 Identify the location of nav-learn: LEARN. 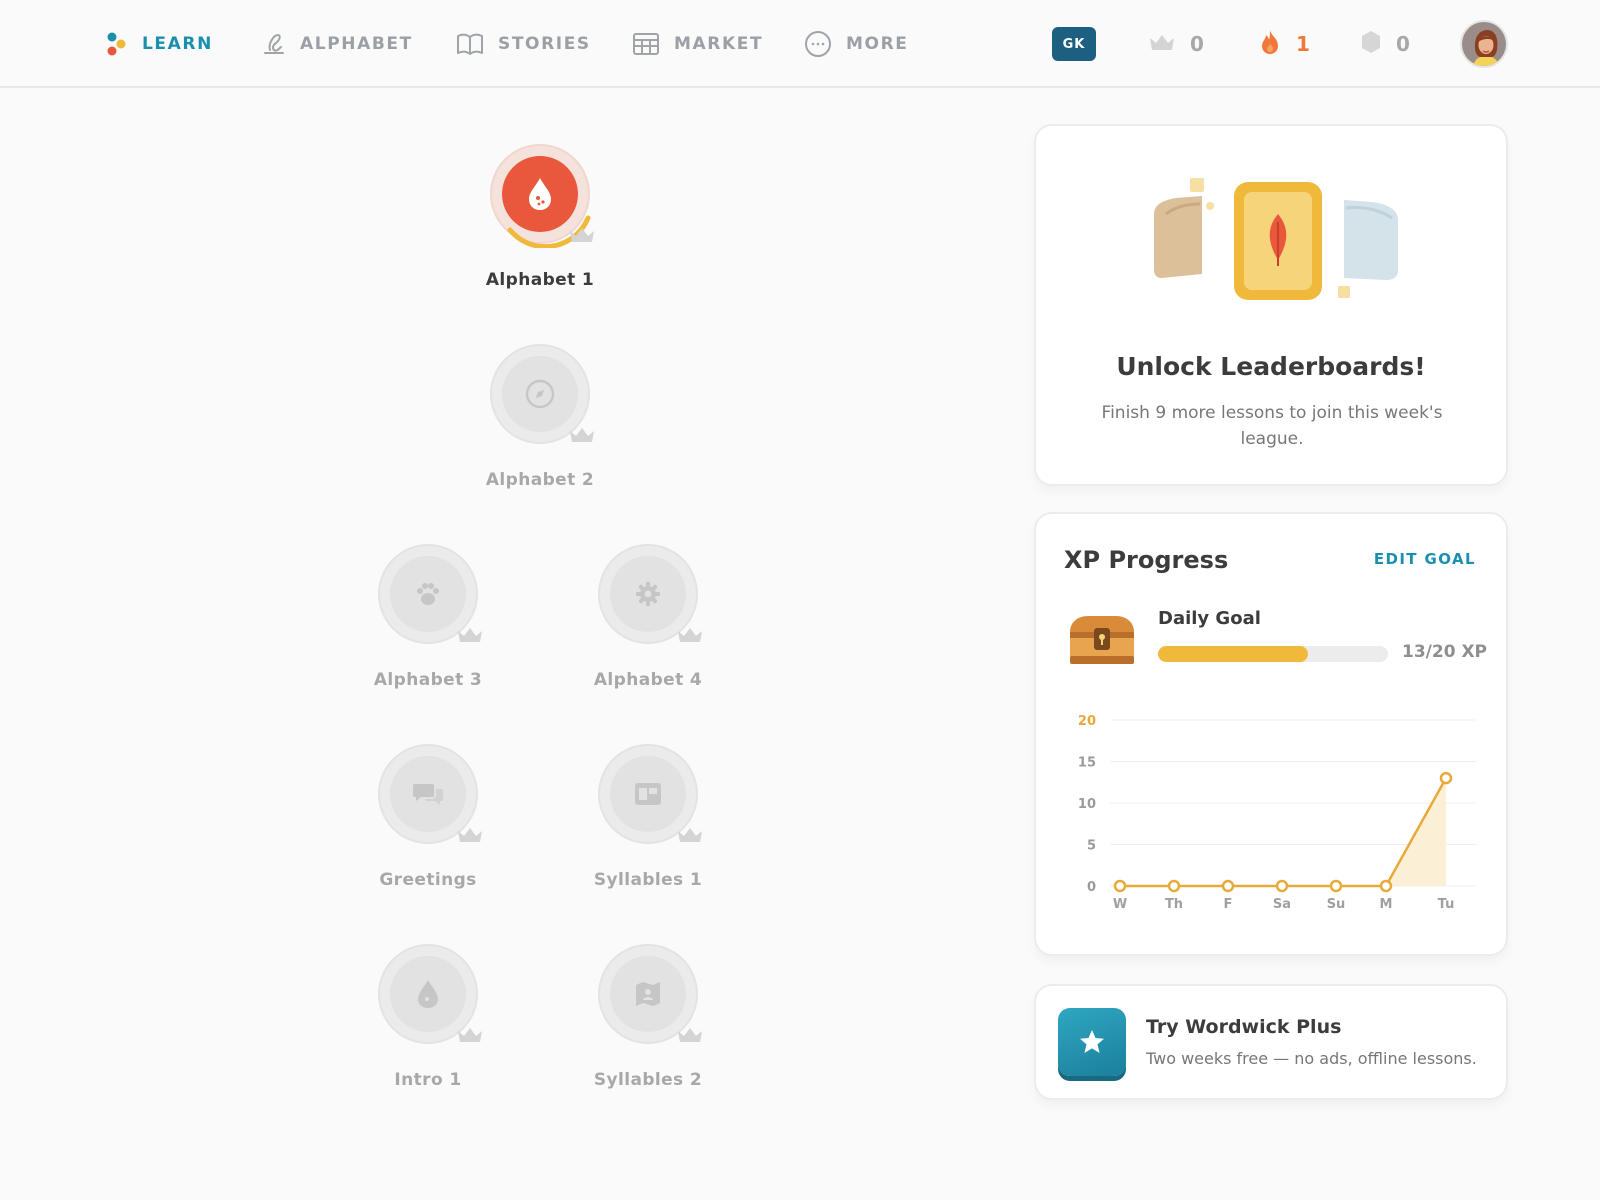
(159, 44).